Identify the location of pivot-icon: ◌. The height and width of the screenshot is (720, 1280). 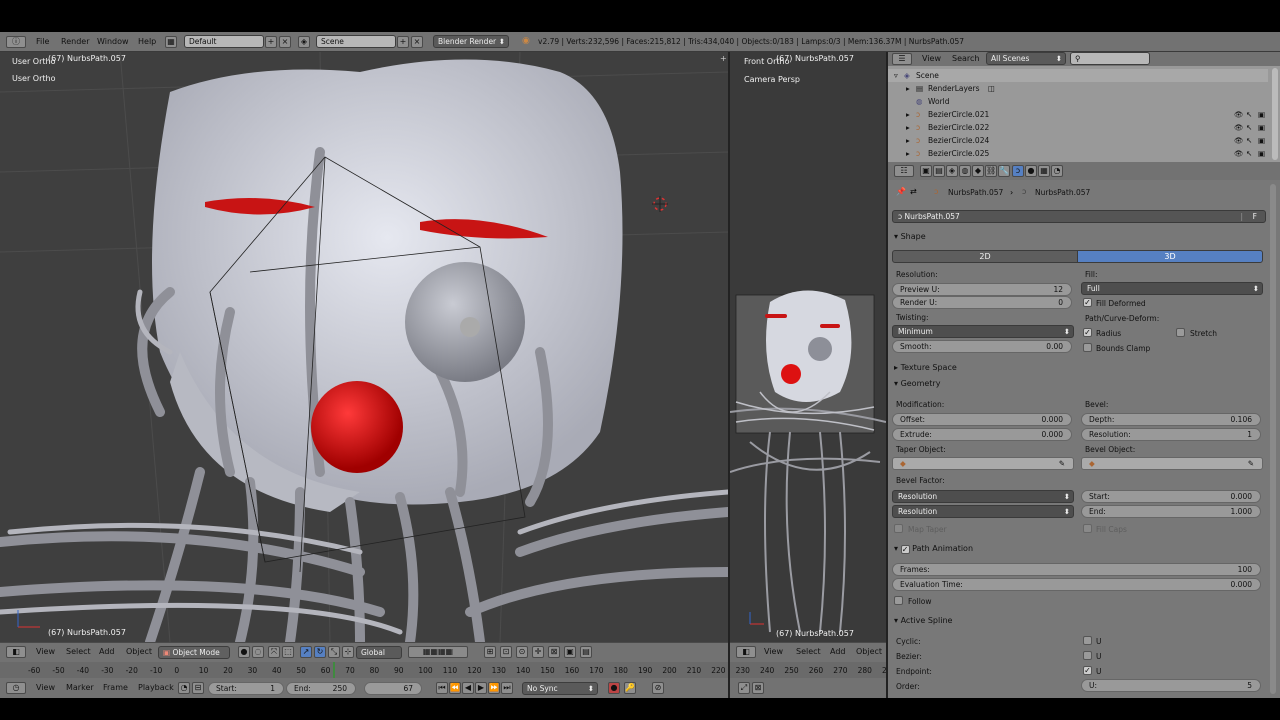
(258, 652).